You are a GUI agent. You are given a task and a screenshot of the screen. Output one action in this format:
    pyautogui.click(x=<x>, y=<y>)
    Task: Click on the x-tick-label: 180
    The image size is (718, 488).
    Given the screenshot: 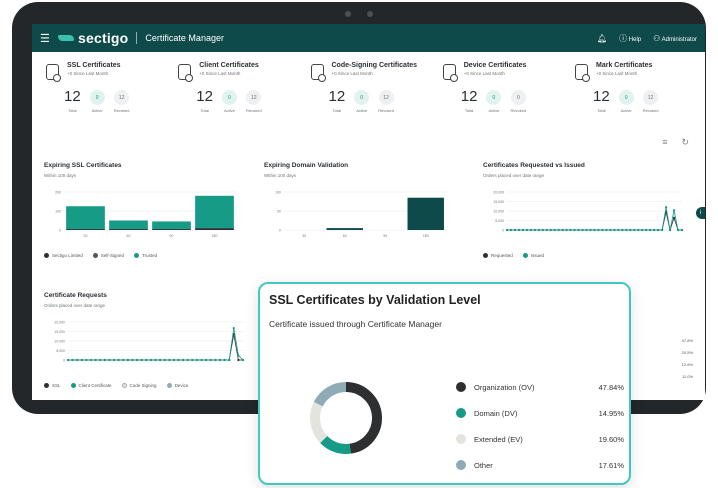 What is the action you would take?
    pyautogui.click(x=215, y=236)
    